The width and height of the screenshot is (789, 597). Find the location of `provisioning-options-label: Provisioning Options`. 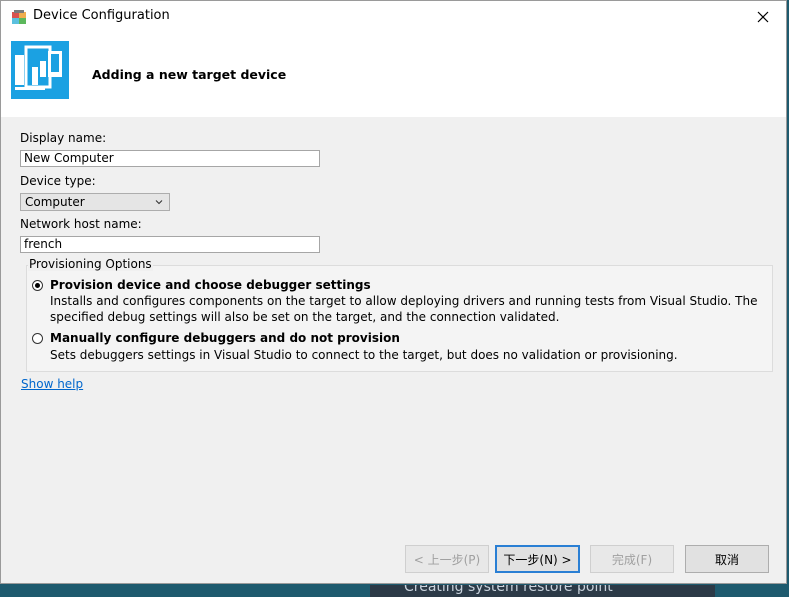

provisioning-options-label: Provisioning Options is located at coordinates (90, 264).